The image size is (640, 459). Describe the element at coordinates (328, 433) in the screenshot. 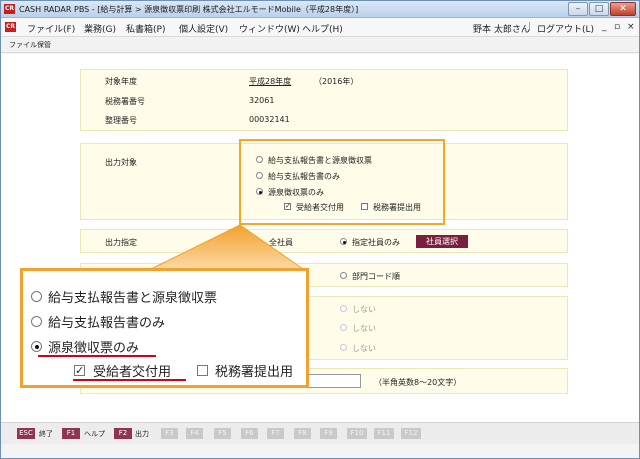

I see `fkey-f9: F9` at that location.